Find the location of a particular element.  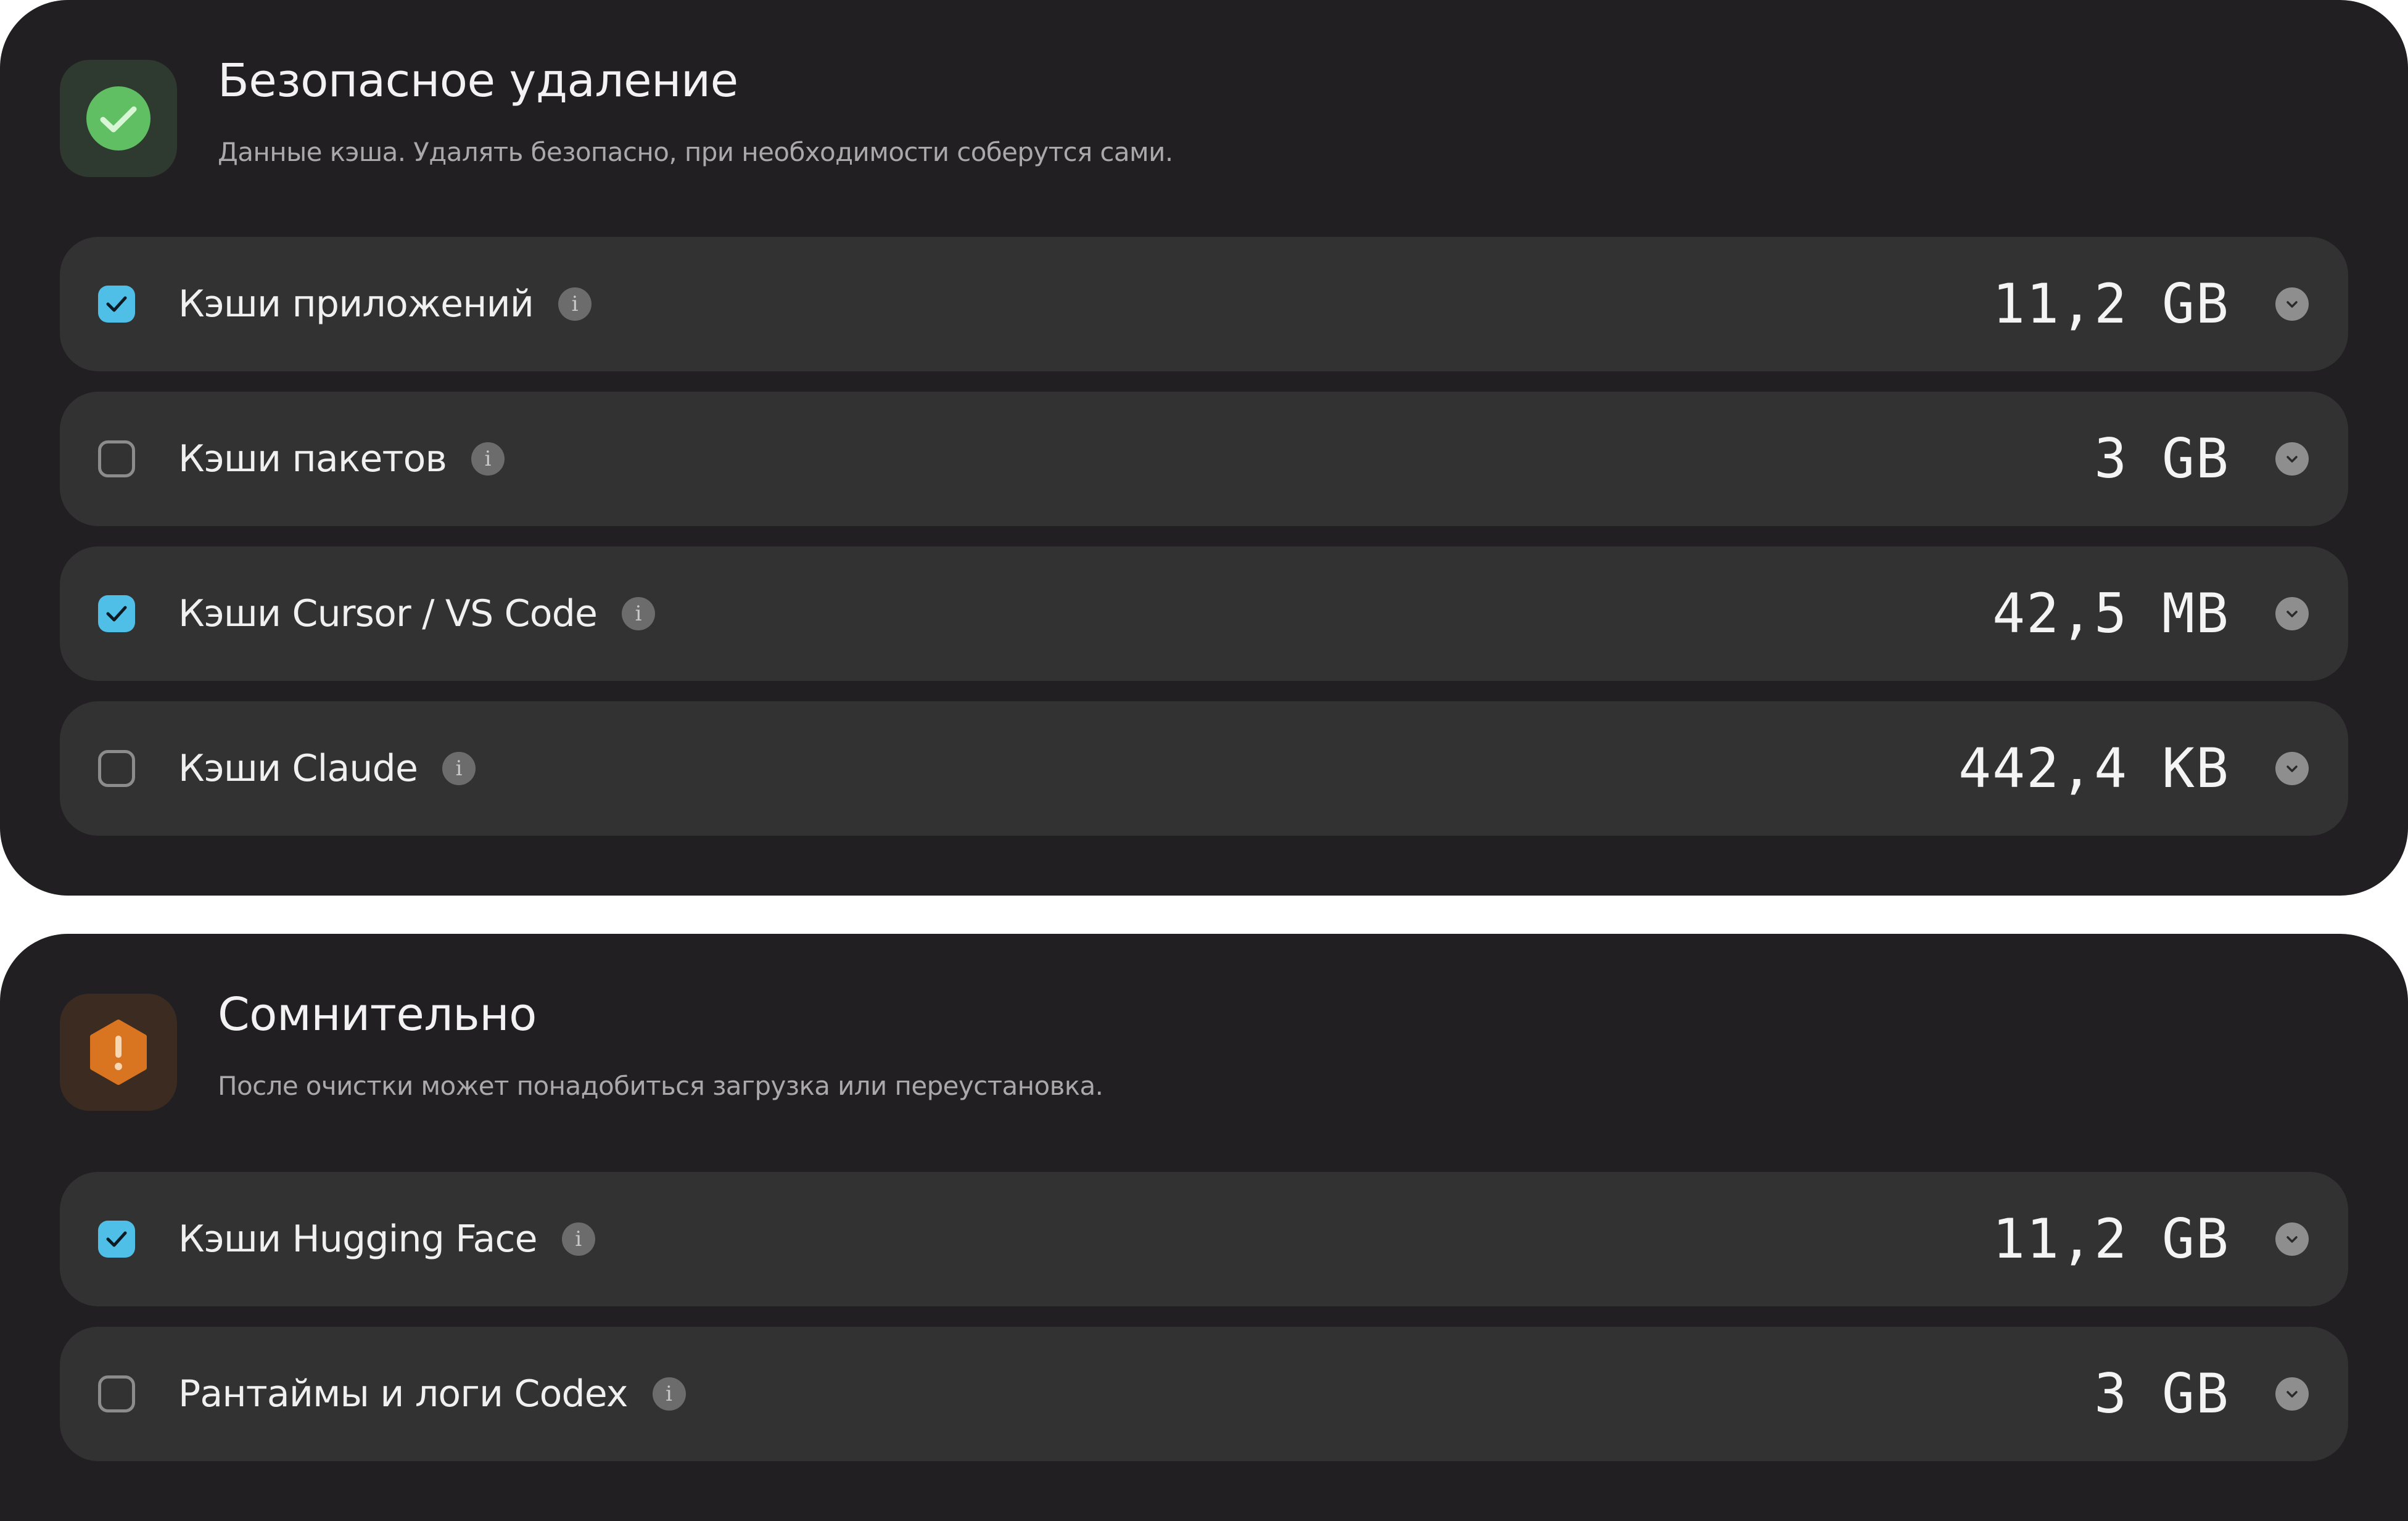

list-item: Кэши пакетов i 3 GB is located at coordinates (1204, 459).